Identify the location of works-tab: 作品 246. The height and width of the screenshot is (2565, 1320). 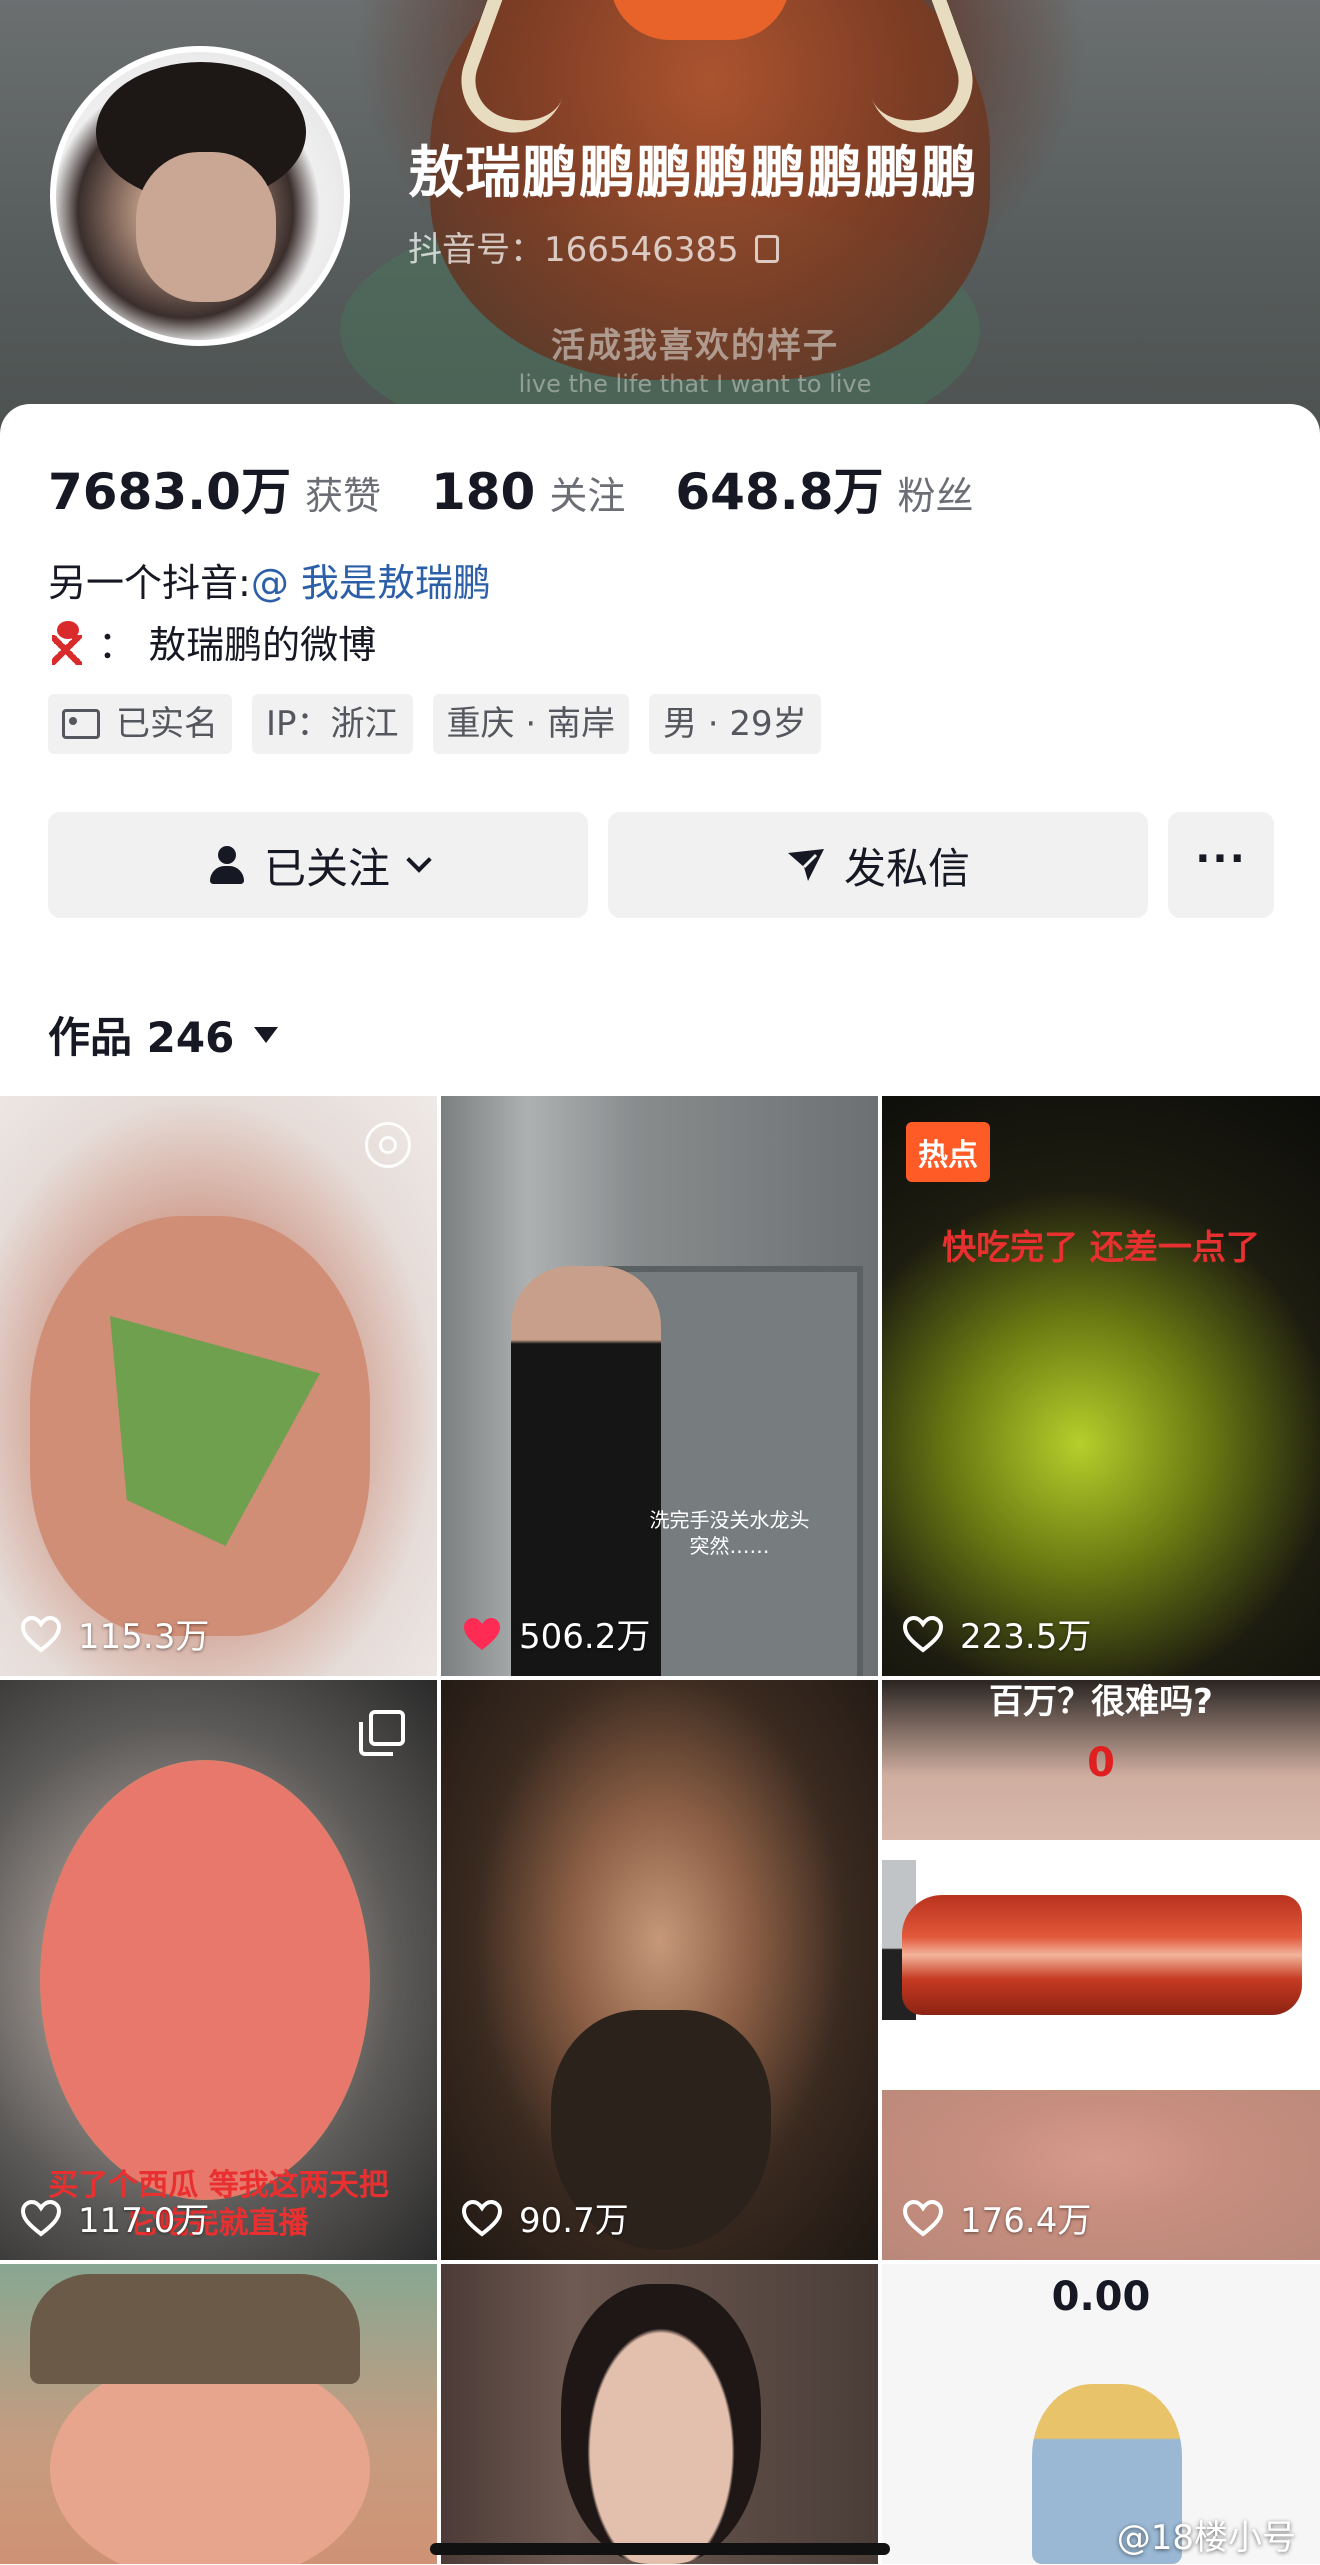
(163, 1034).